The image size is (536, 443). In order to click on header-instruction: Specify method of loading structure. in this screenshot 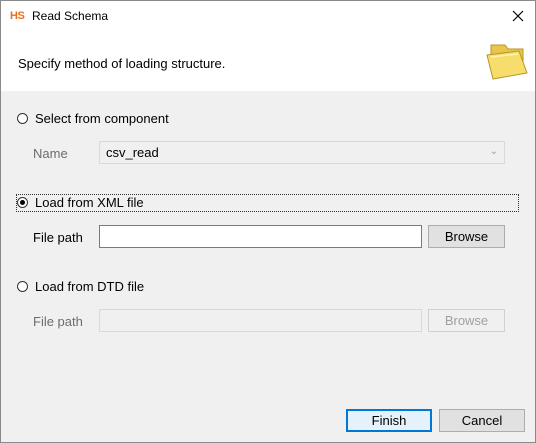, I will do `click(122, 63)`.